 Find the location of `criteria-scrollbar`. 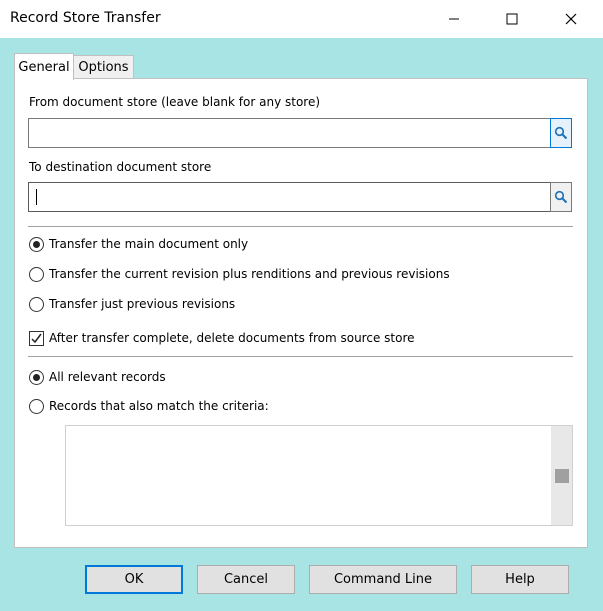

criteria-scrollbar is located at coordinates (561, 475).